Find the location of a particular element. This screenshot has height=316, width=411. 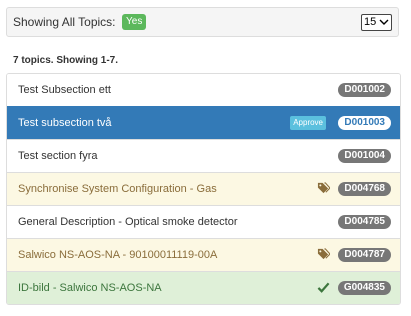

topic-code-badge: D001002 is located at coordinates (364, 90).